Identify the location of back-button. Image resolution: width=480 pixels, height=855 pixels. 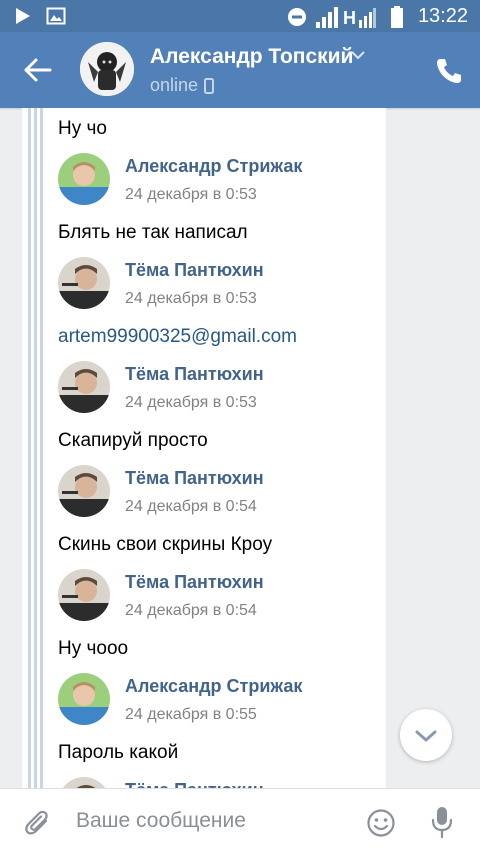
(38, 70).